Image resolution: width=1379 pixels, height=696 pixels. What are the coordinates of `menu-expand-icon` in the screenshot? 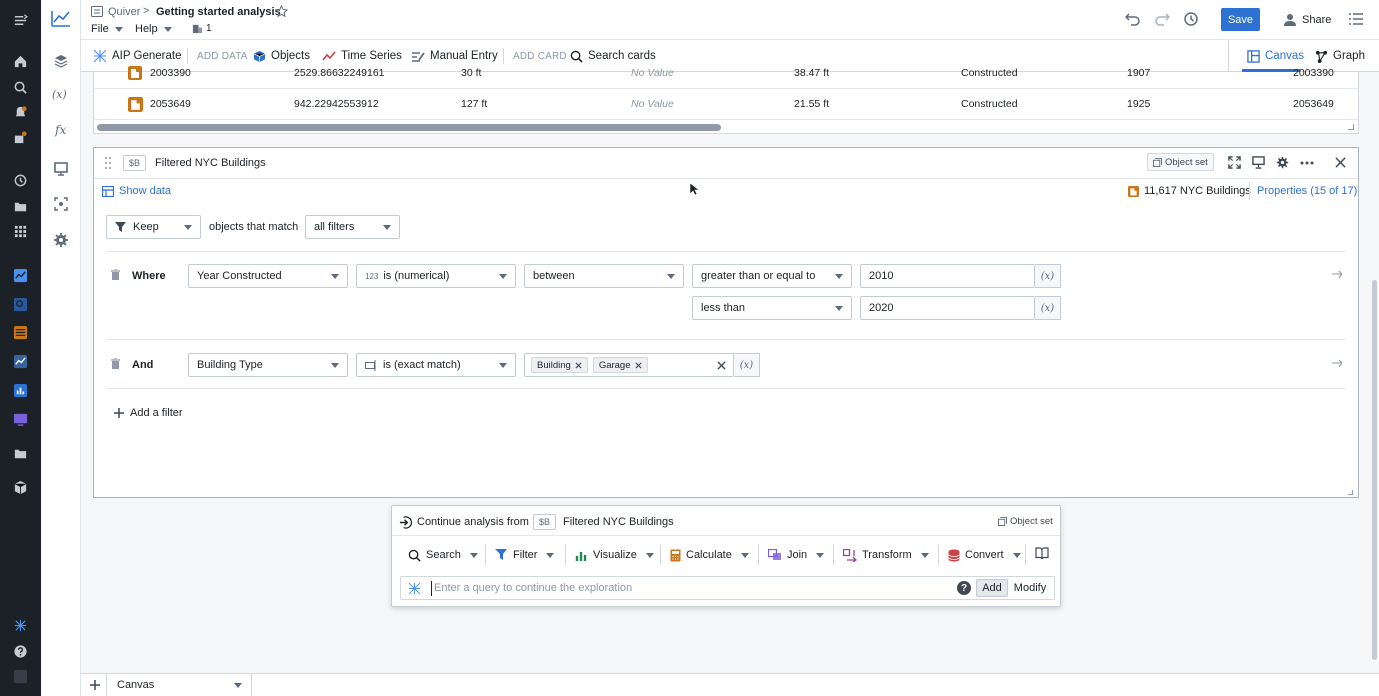 It's located at (20, 20).